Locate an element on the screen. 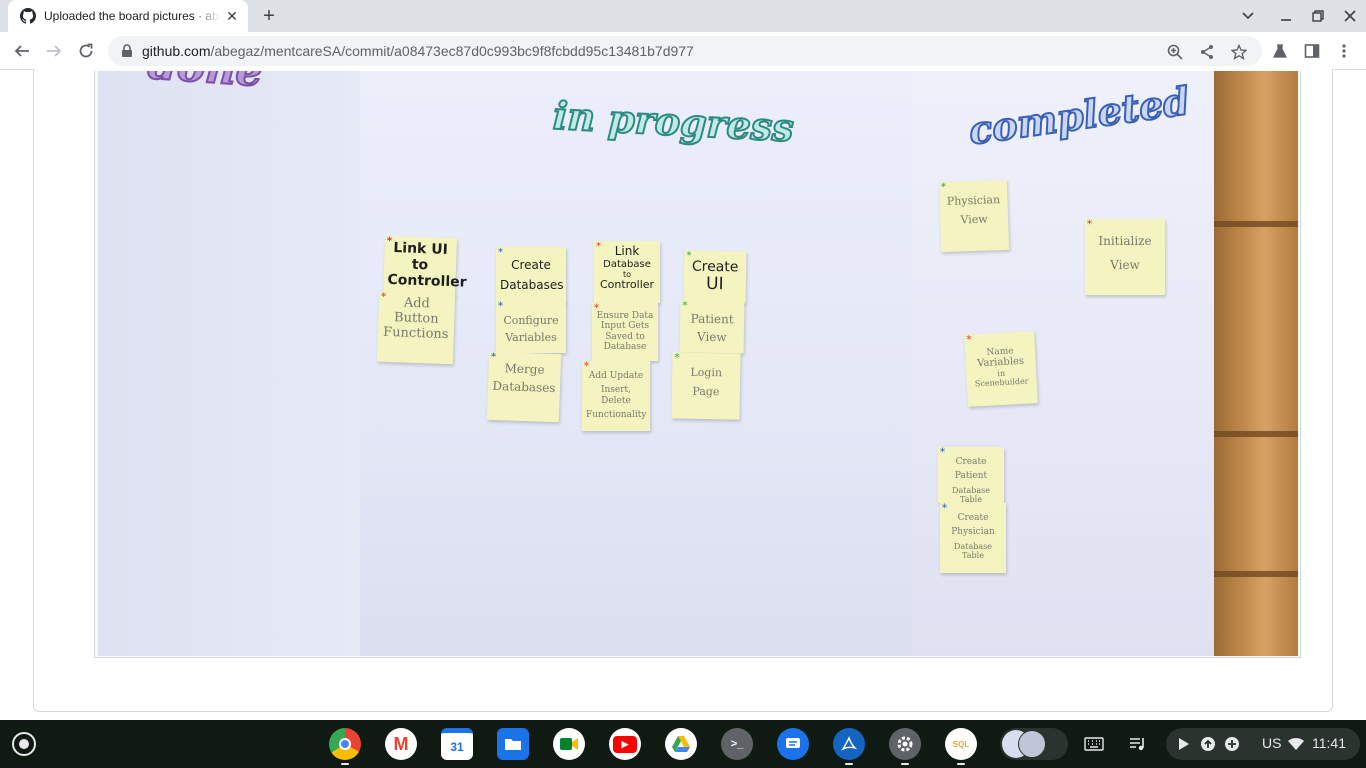  sticky-note: * Create Databases is located at coordinates (531, 275).